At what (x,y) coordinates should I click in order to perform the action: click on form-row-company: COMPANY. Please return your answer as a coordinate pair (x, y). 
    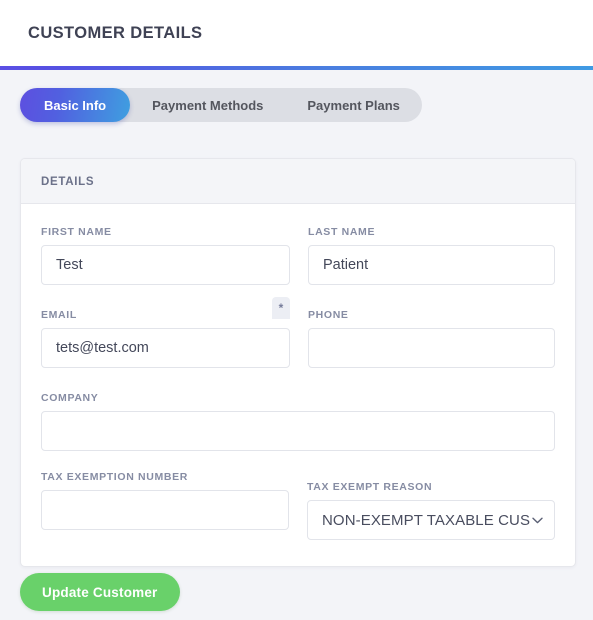
    Looking at the image, I should click on (298, 421).